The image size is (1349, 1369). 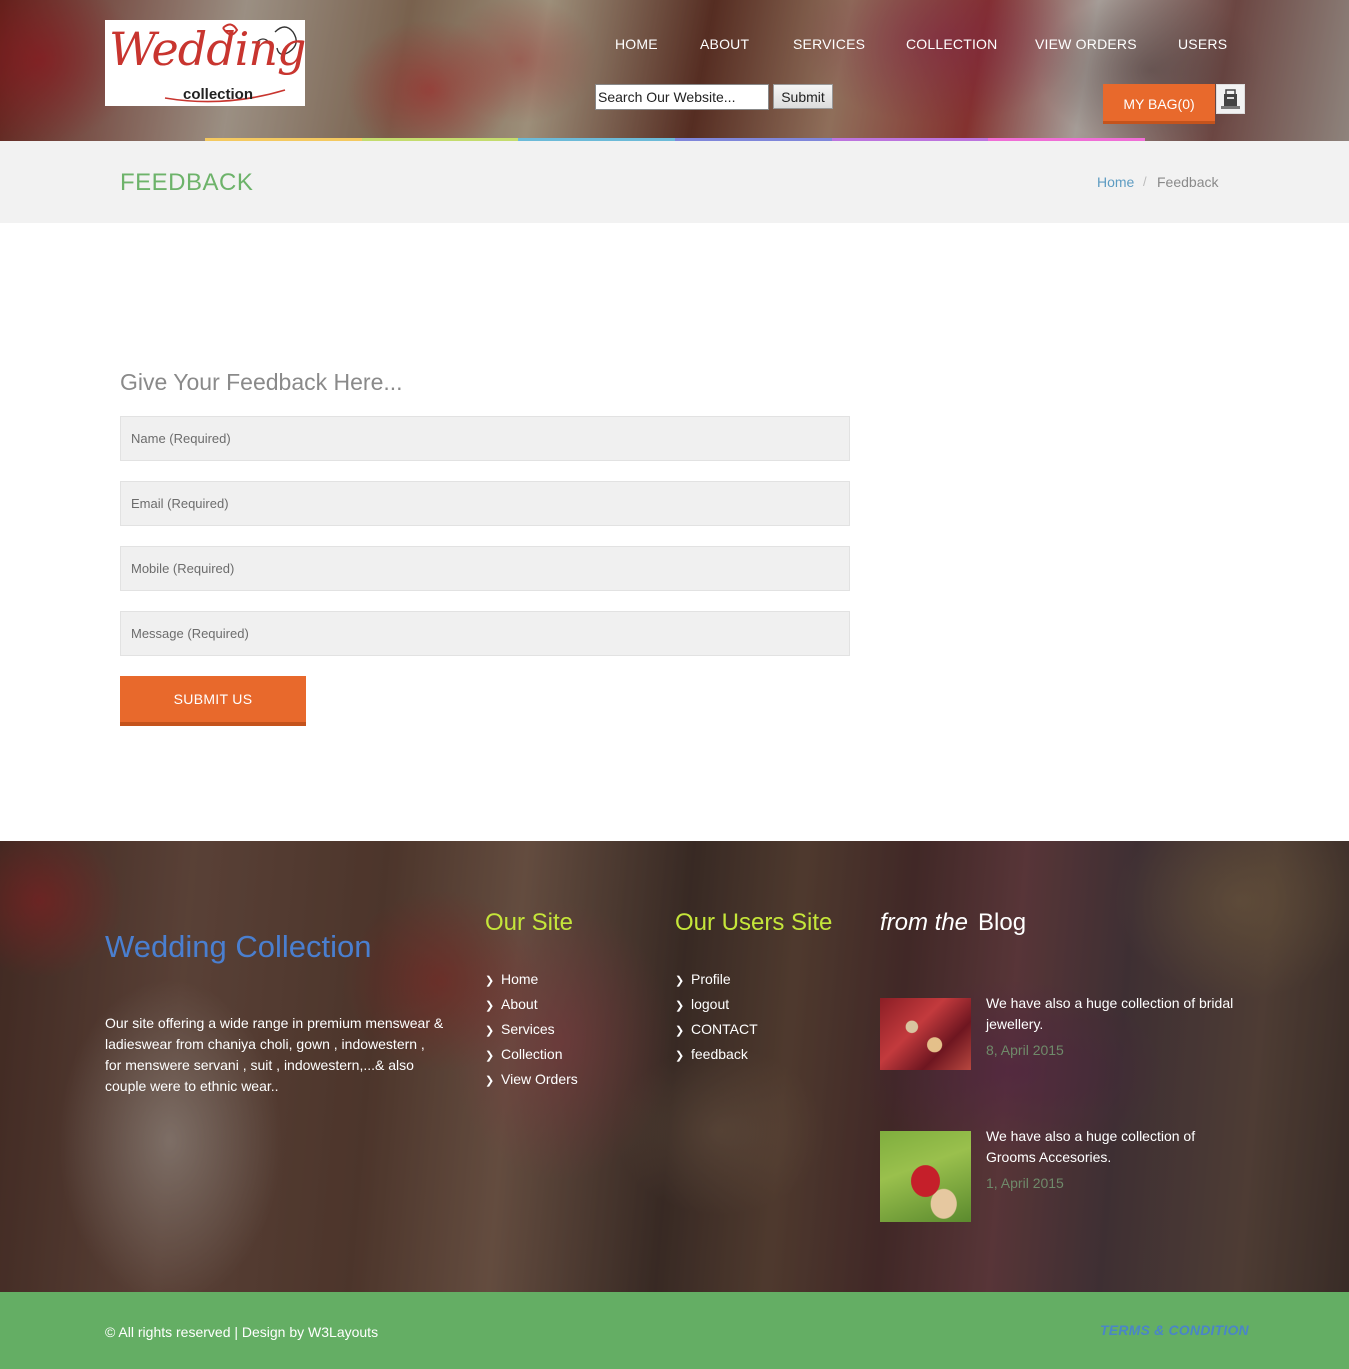 What do you see at coordinates (1159, 104) in the screenshot?
I see `my-bag-button: MY BAG(0)` at bounding box center [1159, 104].